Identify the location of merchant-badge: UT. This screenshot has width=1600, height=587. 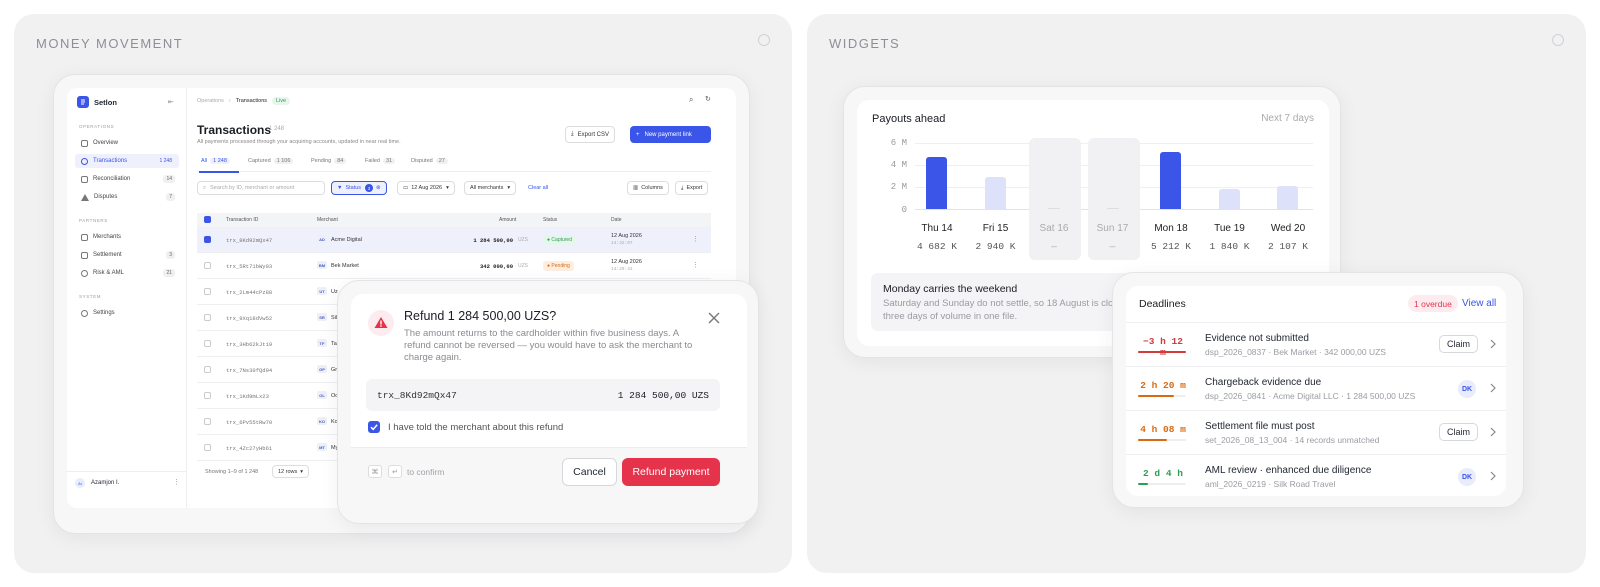
(322, 291).